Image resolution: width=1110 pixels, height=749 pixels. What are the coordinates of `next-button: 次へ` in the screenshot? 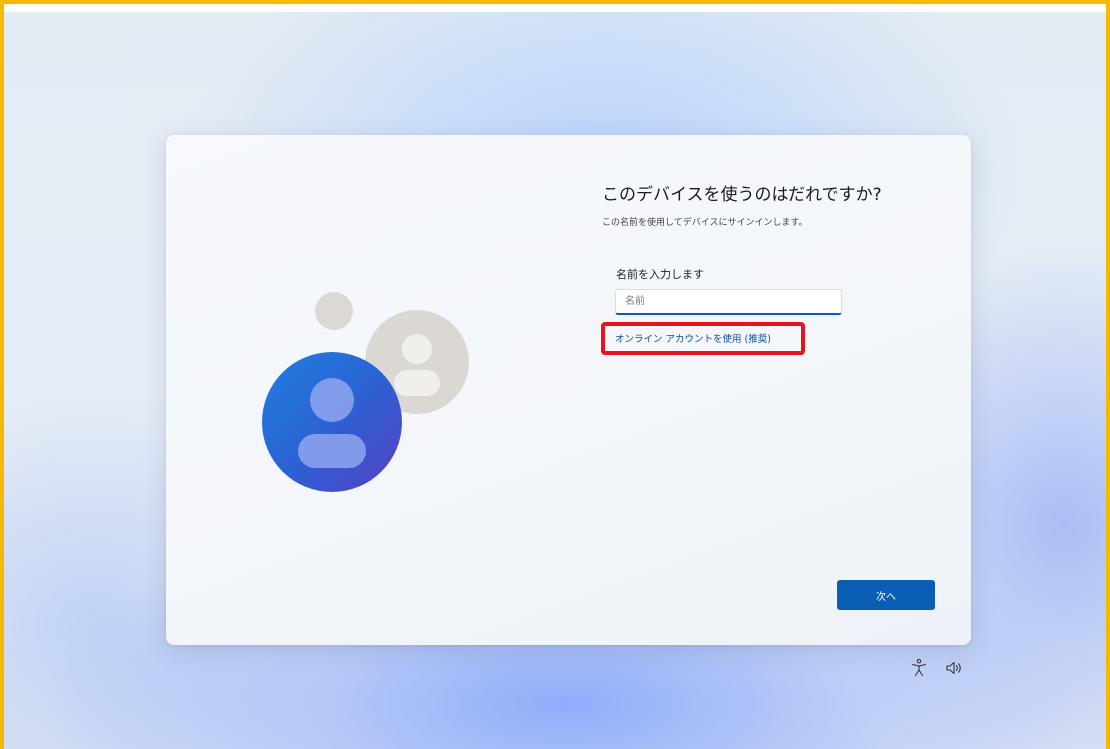 It's located at (886, 595).